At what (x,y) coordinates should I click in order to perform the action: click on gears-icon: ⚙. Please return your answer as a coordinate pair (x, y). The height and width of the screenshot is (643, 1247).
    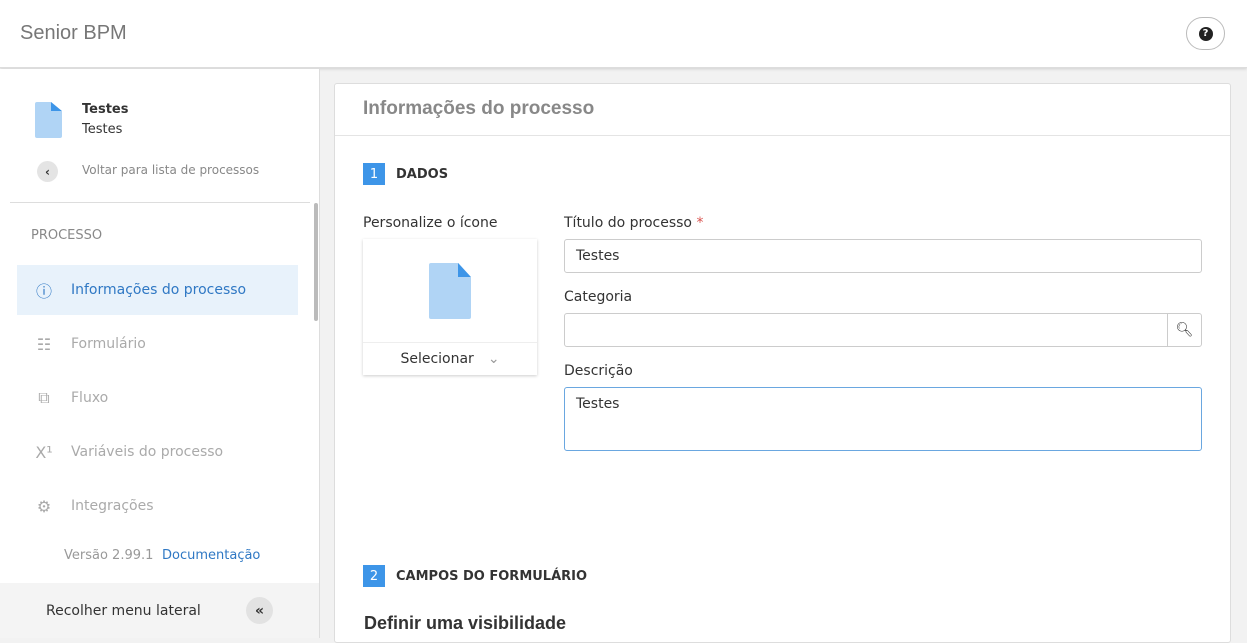
    Looking at the image, I should click on (44, 506).